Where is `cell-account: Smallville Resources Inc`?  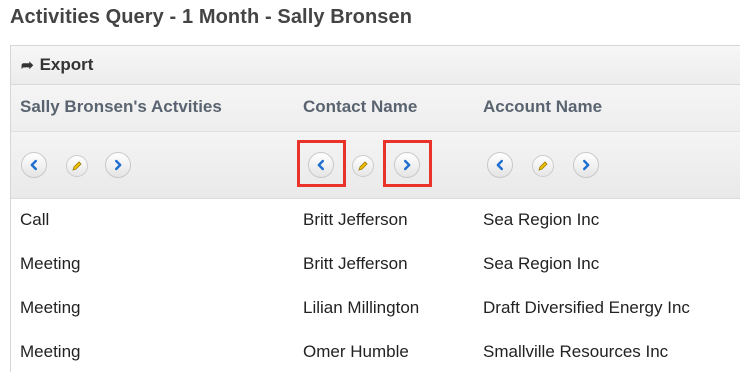
cell-account: Smallville Resources Inc is located at coordinates (575, 352).